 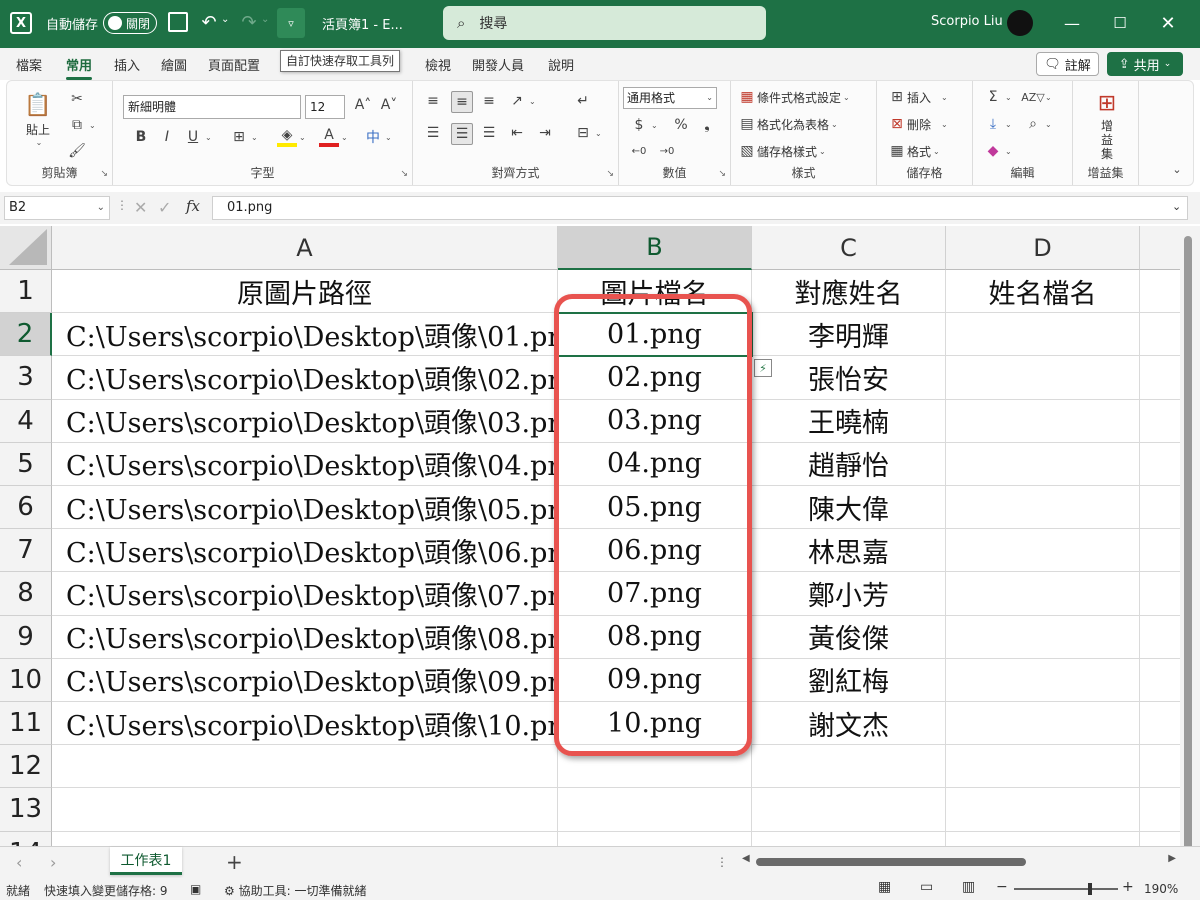 I want to click on cell-d14, so click(x=1043, y=838).